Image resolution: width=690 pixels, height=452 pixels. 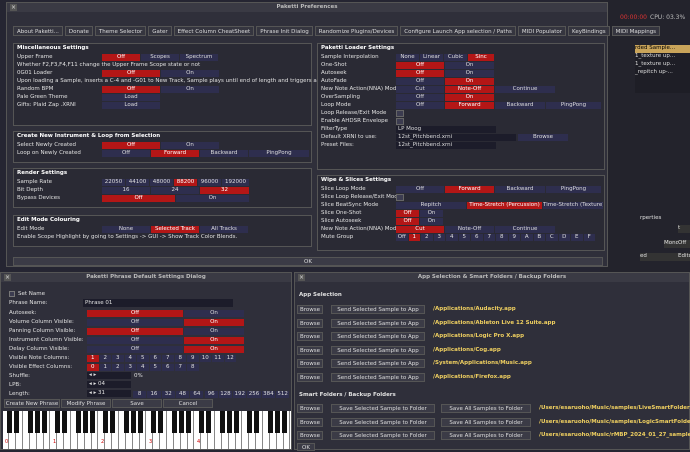 I want to click on st-field: t, so click(x=684, y=229).